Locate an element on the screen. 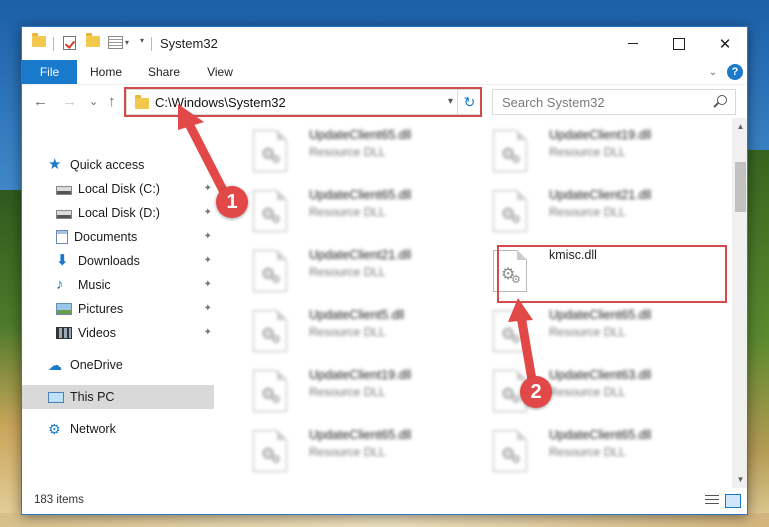  drive-icon is located at coordinates (64, 190).